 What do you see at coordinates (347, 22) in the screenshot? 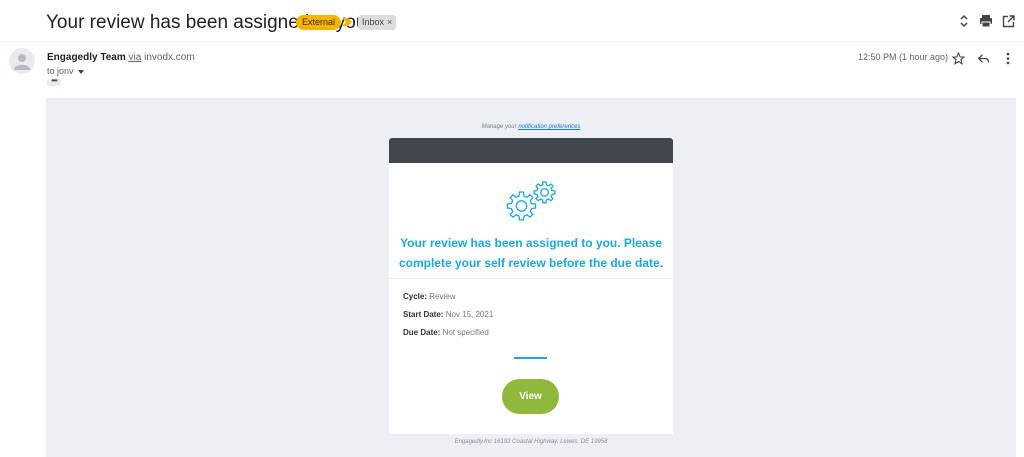
I see `importance-marker-icon` at bounding box center [347, 22].